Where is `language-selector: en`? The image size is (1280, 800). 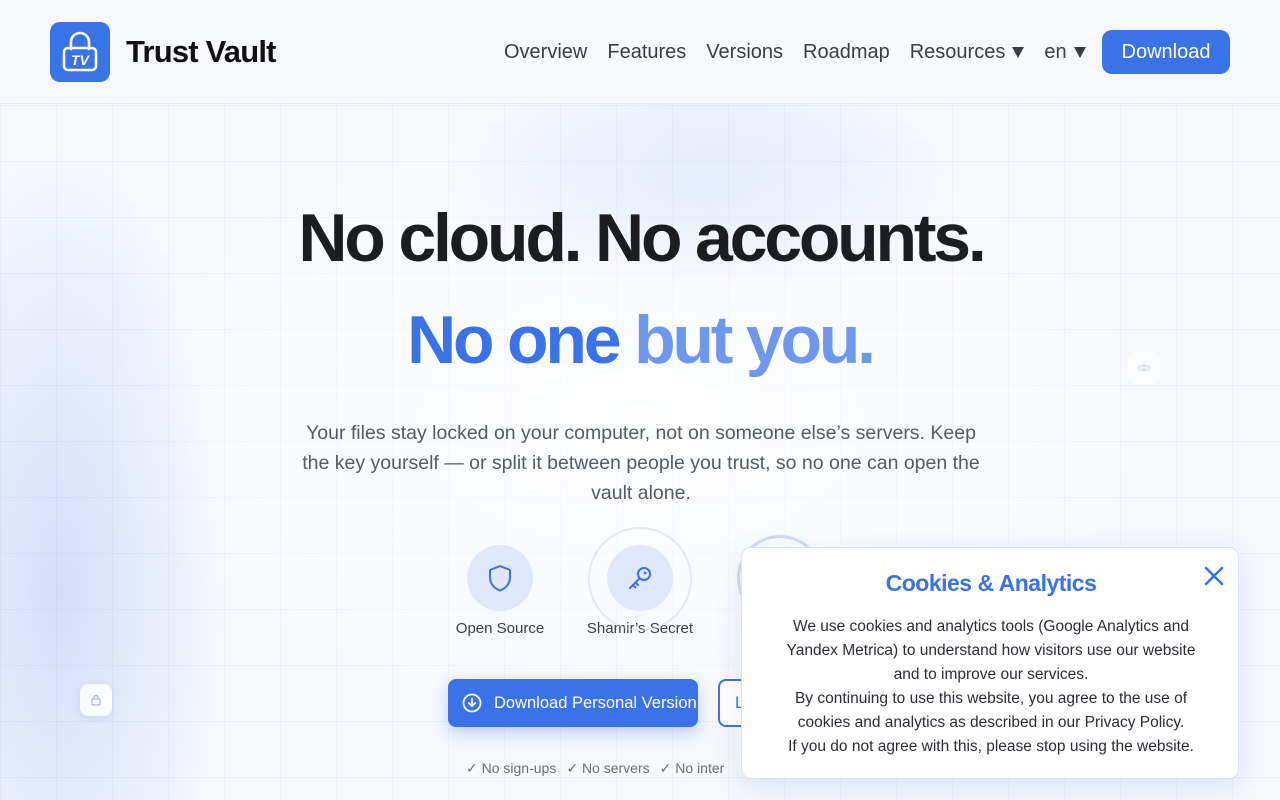 language-selector: en is located at coordinates (1065, 52).